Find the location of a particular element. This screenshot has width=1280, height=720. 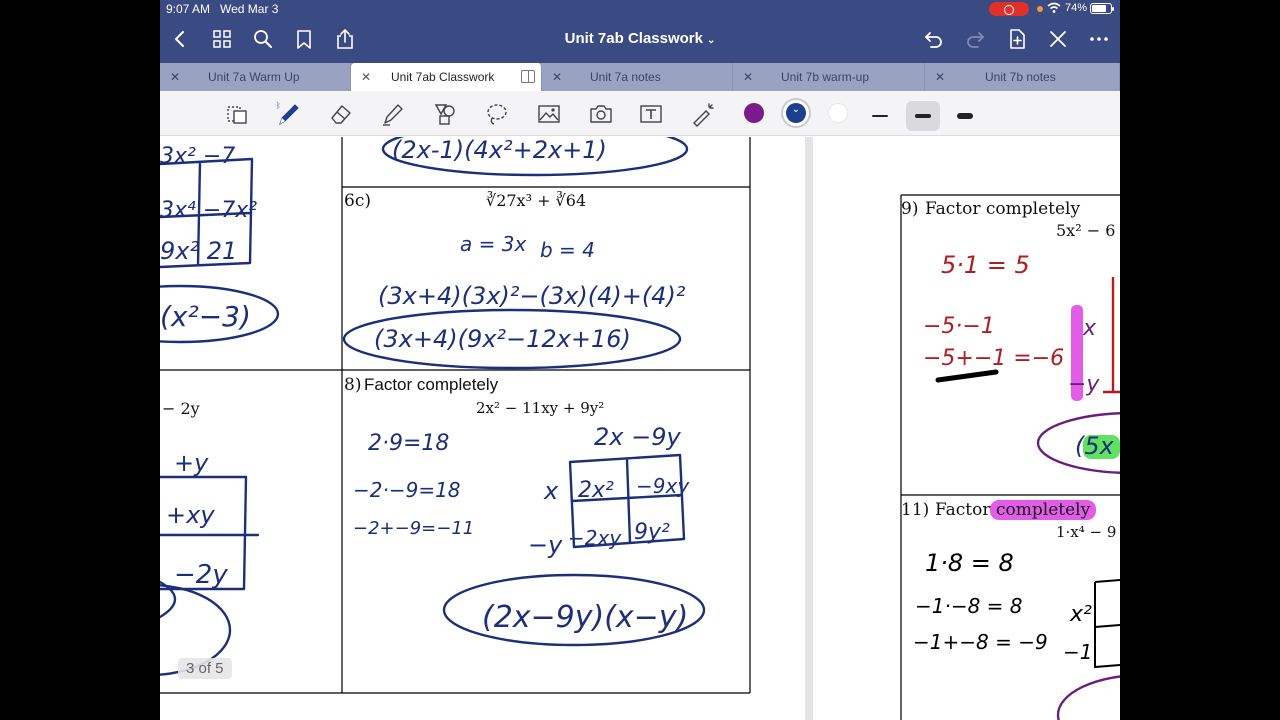

camera-icon is located at coordinates (601, 114).